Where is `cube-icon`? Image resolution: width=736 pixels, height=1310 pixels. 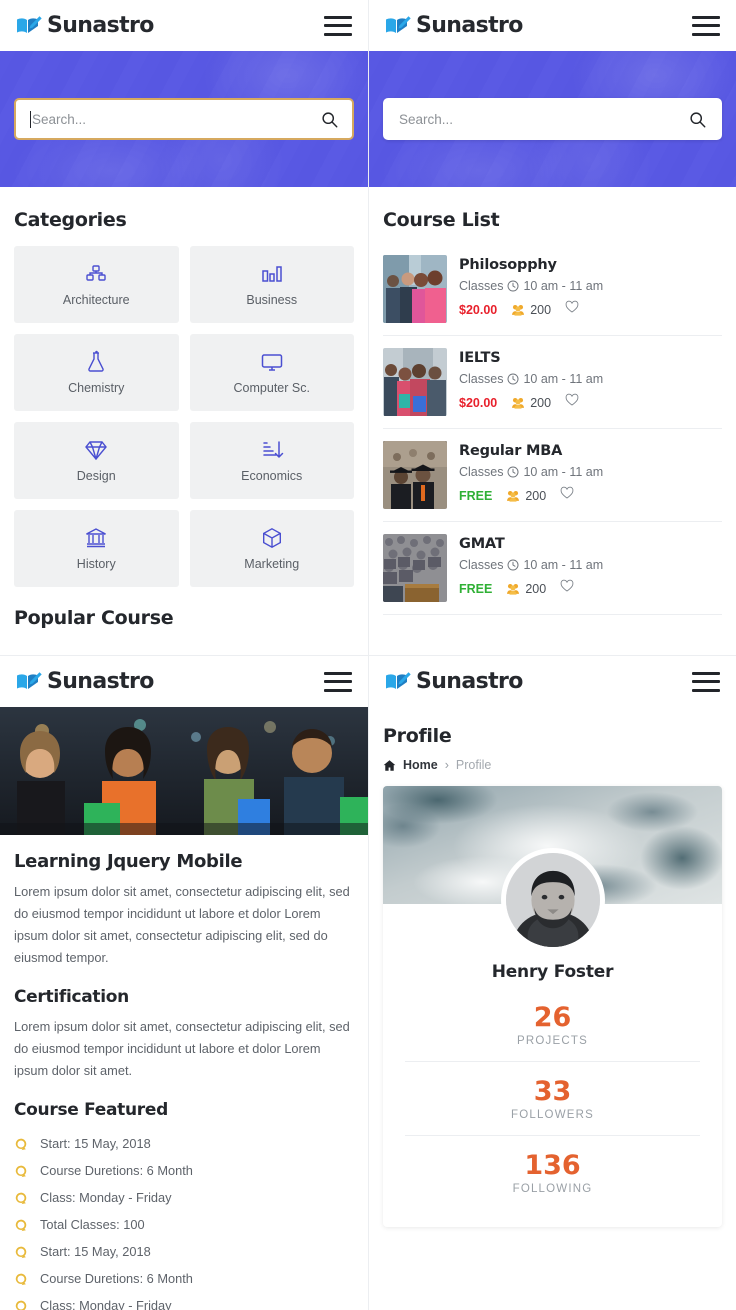 cube-icon is located at coordinates (271, 538).